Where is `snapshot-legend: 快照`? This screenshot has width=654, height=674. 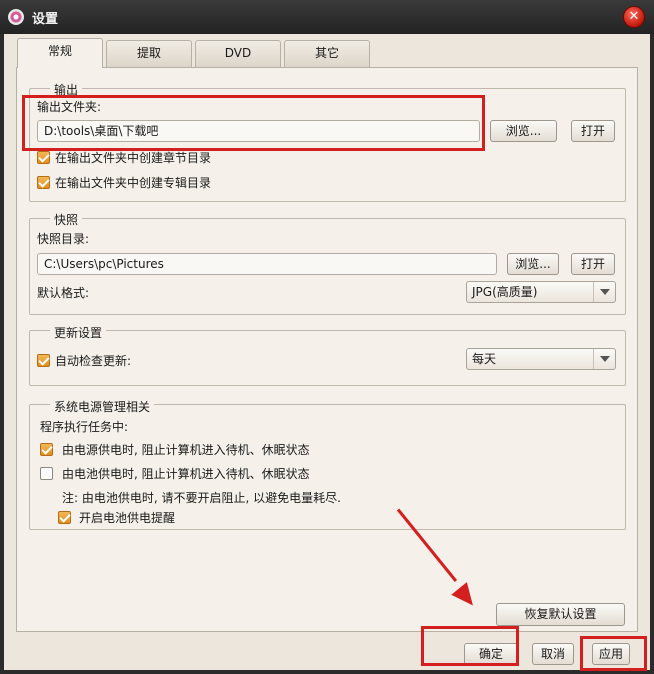
snapshot-legend: 快照 is located at coordinates (66, 219).